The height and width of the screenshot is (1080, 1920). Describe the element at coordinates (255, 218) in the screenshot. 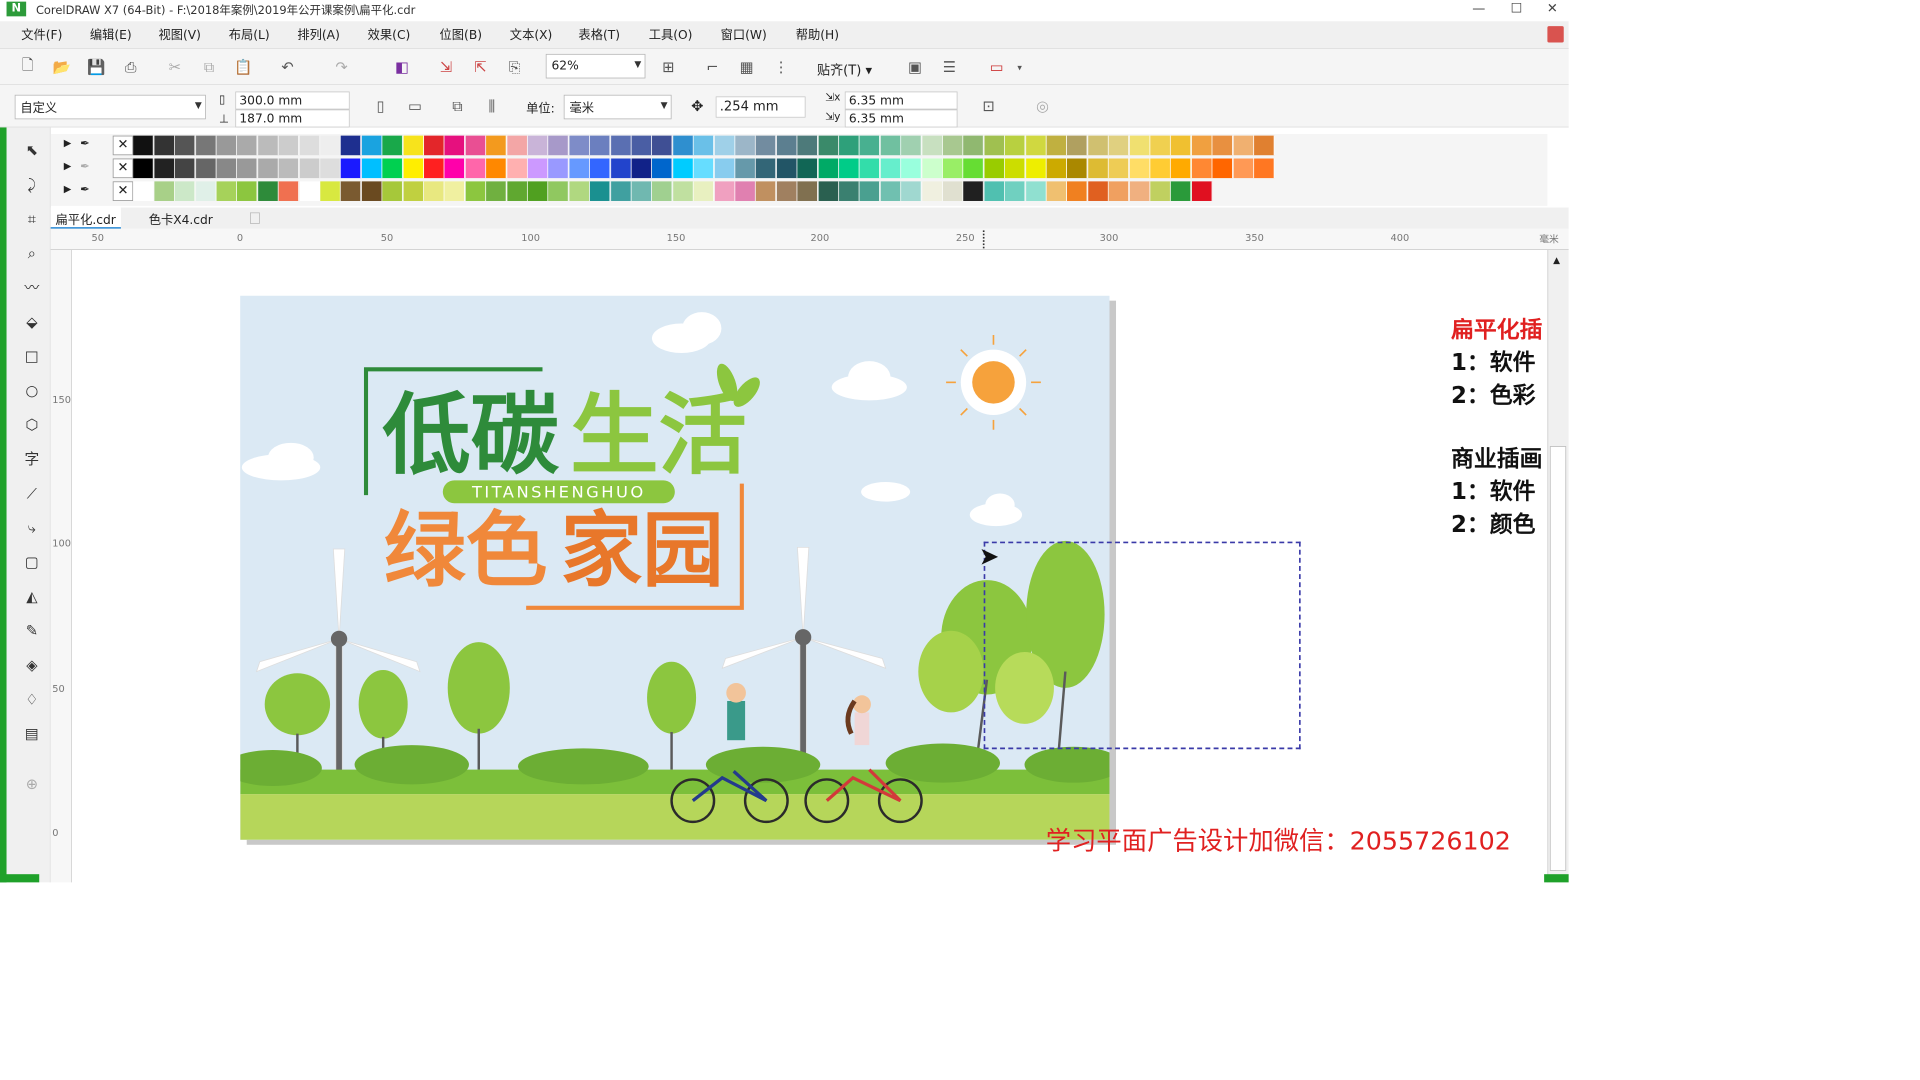

I see `new-tab-icon` at that location.